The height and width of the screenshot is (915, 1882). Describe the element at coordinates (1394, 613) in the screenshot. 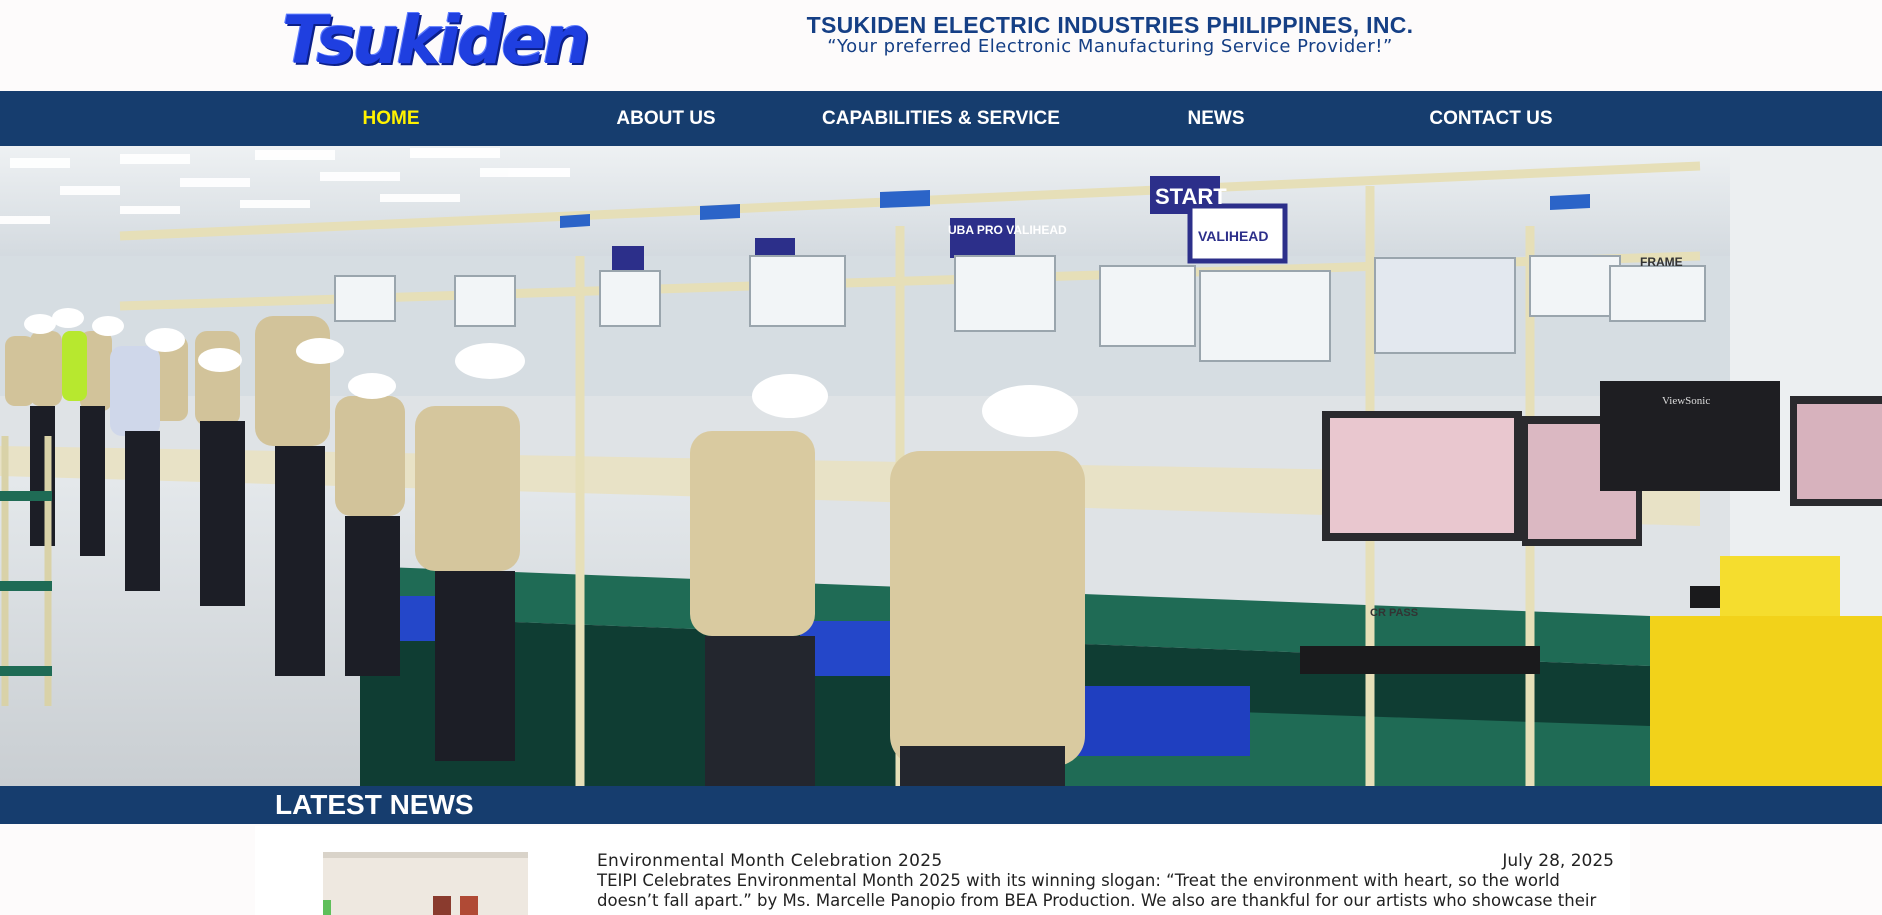

I see `hero-sign-cr-pass: CR PASS` at that location.